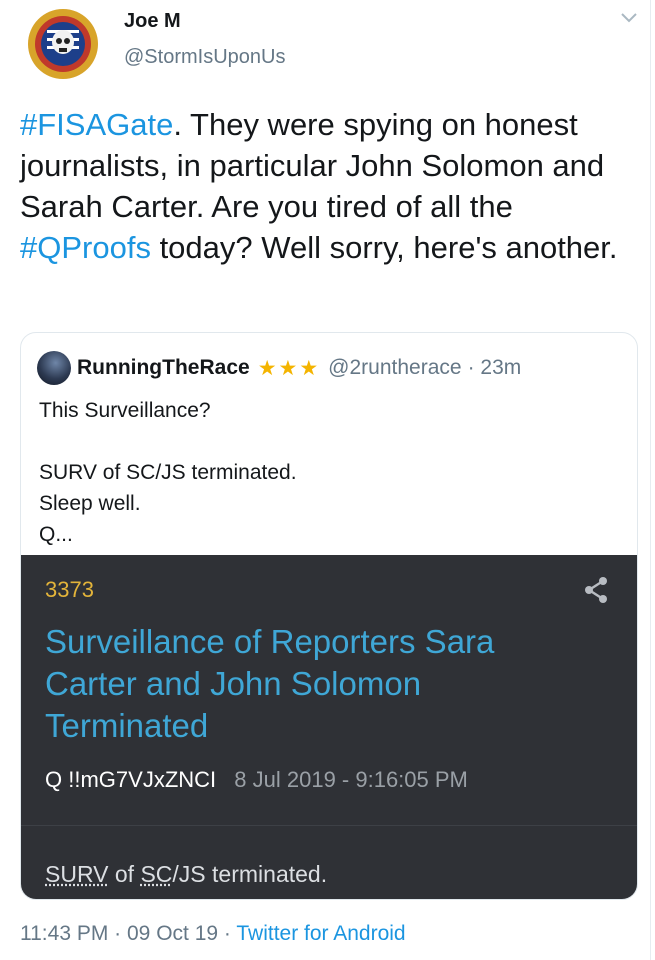  I want to click on abbr-sc: SC, so click(156, 874).